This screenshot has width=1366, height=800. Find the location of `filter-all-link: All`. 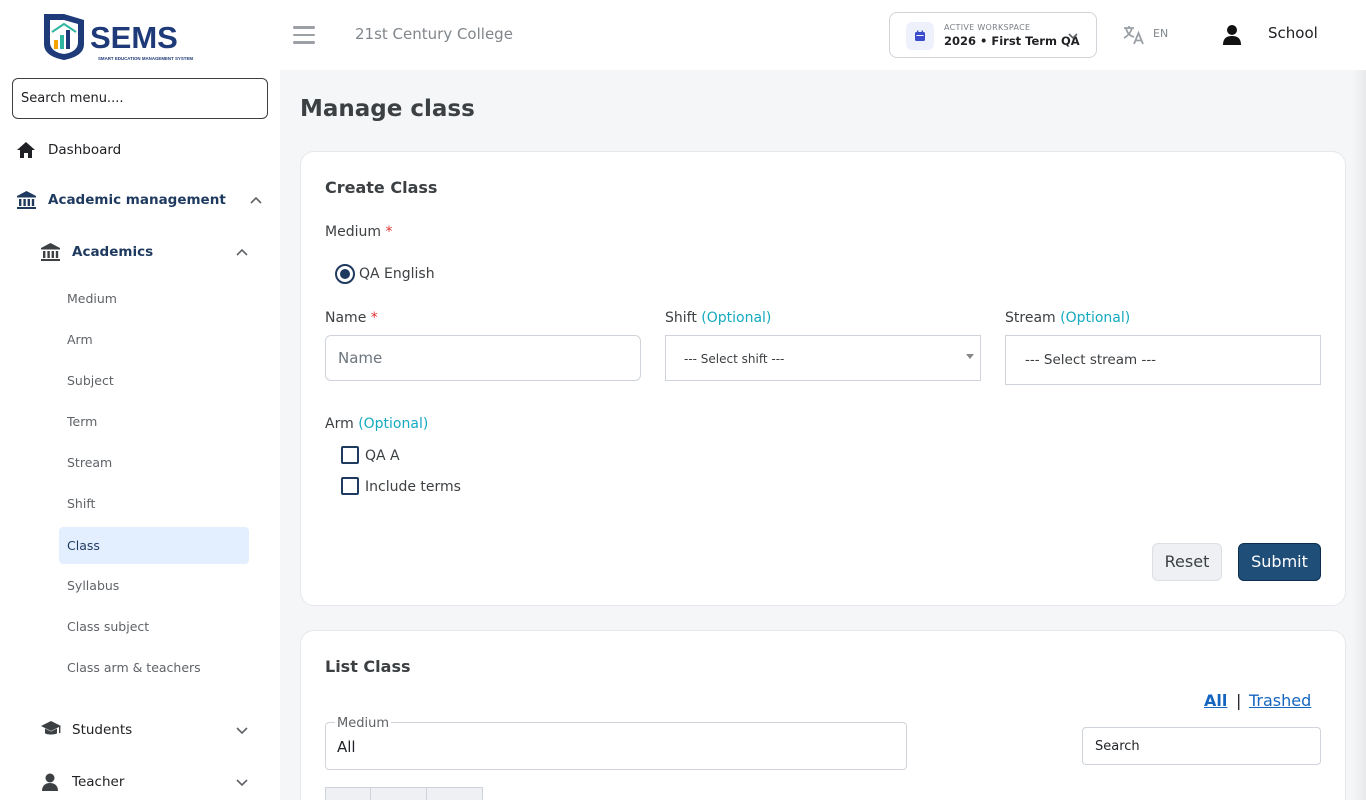

filter-all-link: All is located at coordinates (1215, 700).